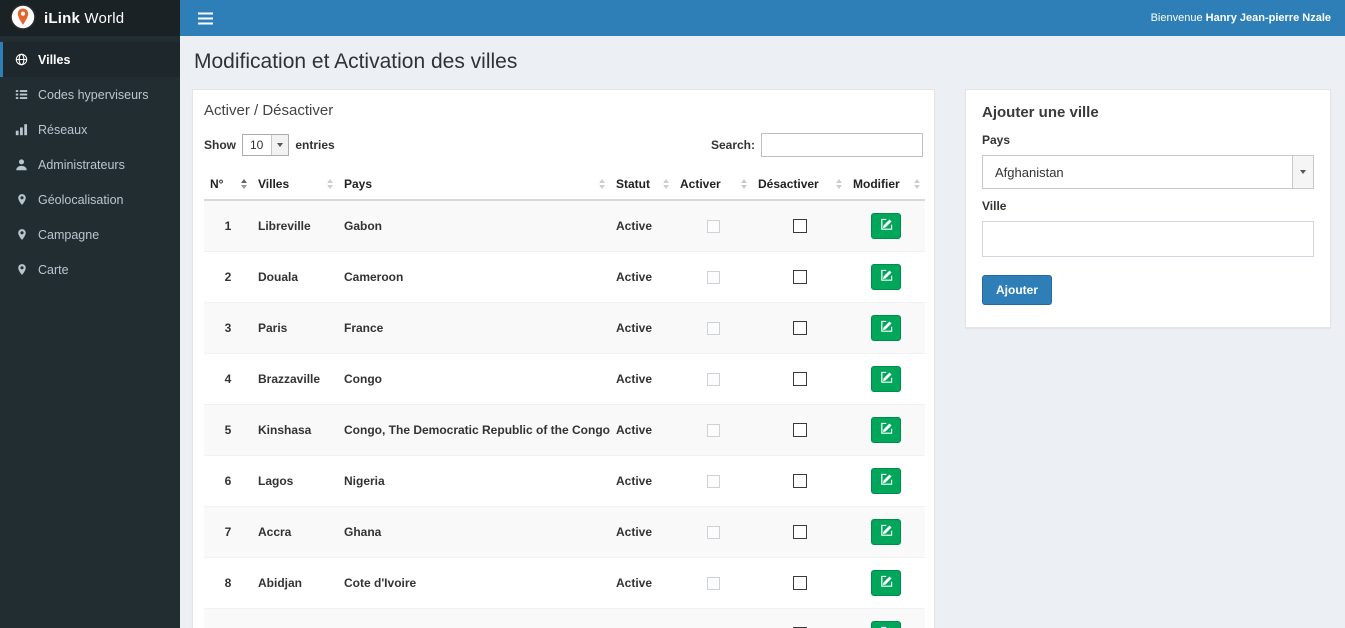  I want to click on sidebar-item-carte: Carte, so click(90, 269).